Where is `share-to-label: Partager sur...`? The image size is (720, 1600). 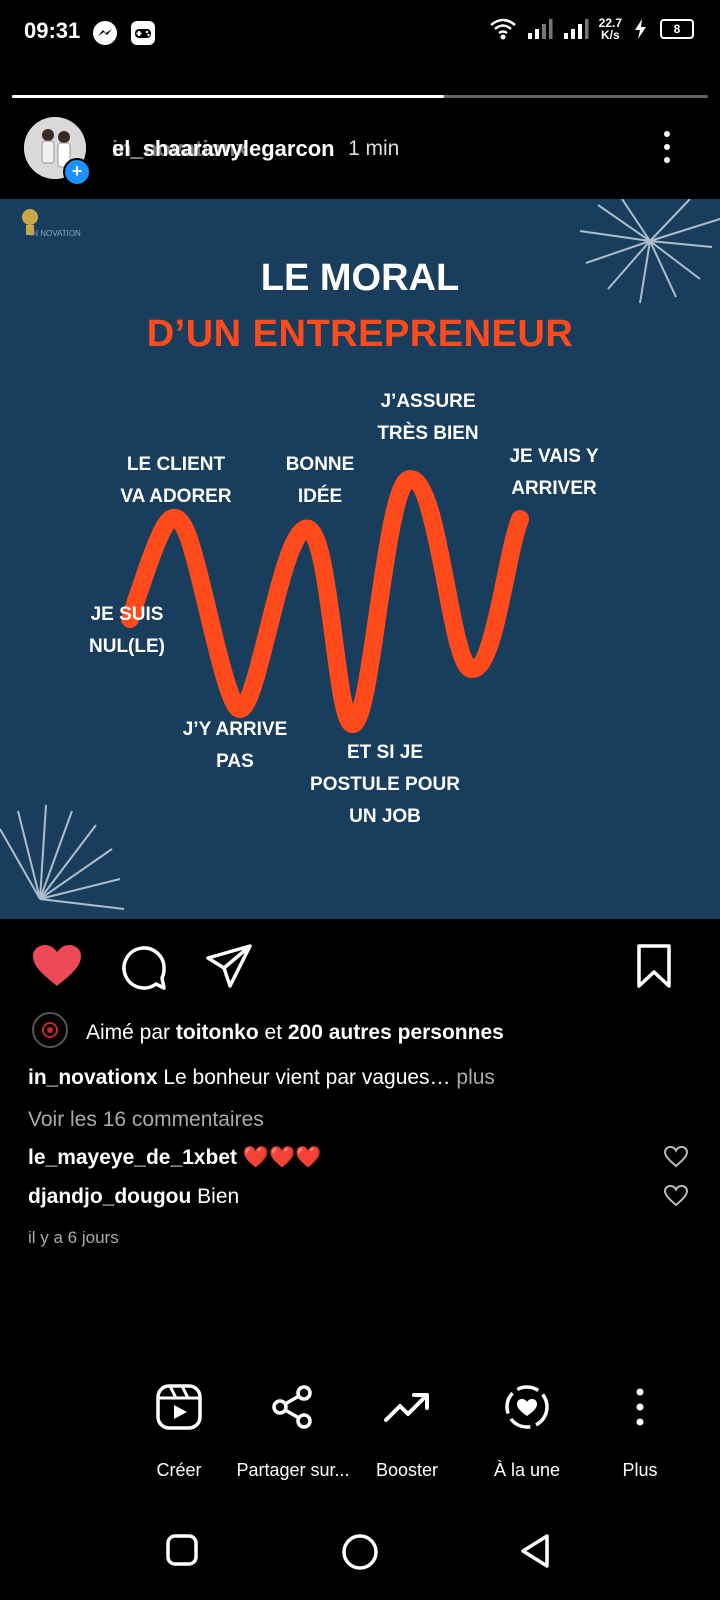
share-to-label: Partager sur... is located at coordinates (293, 1470).